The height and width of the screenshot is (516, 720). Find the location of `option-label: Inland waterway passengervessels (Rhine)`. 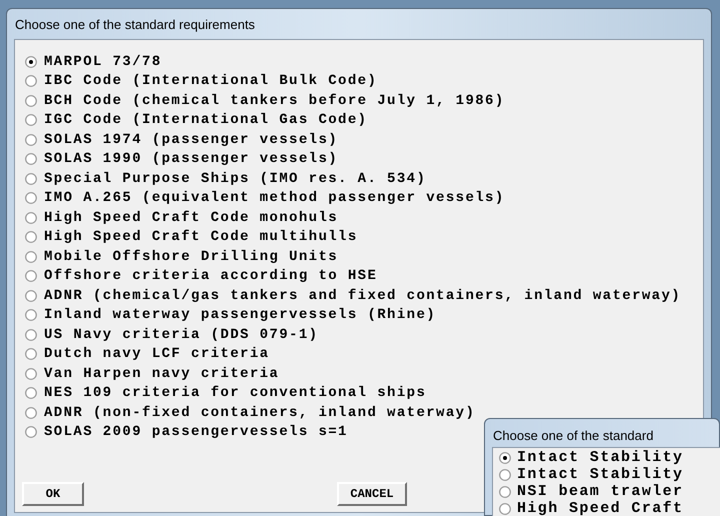

option-label: Inland waterway passengervessels (Rhine) is located at coordinates (240, 315).